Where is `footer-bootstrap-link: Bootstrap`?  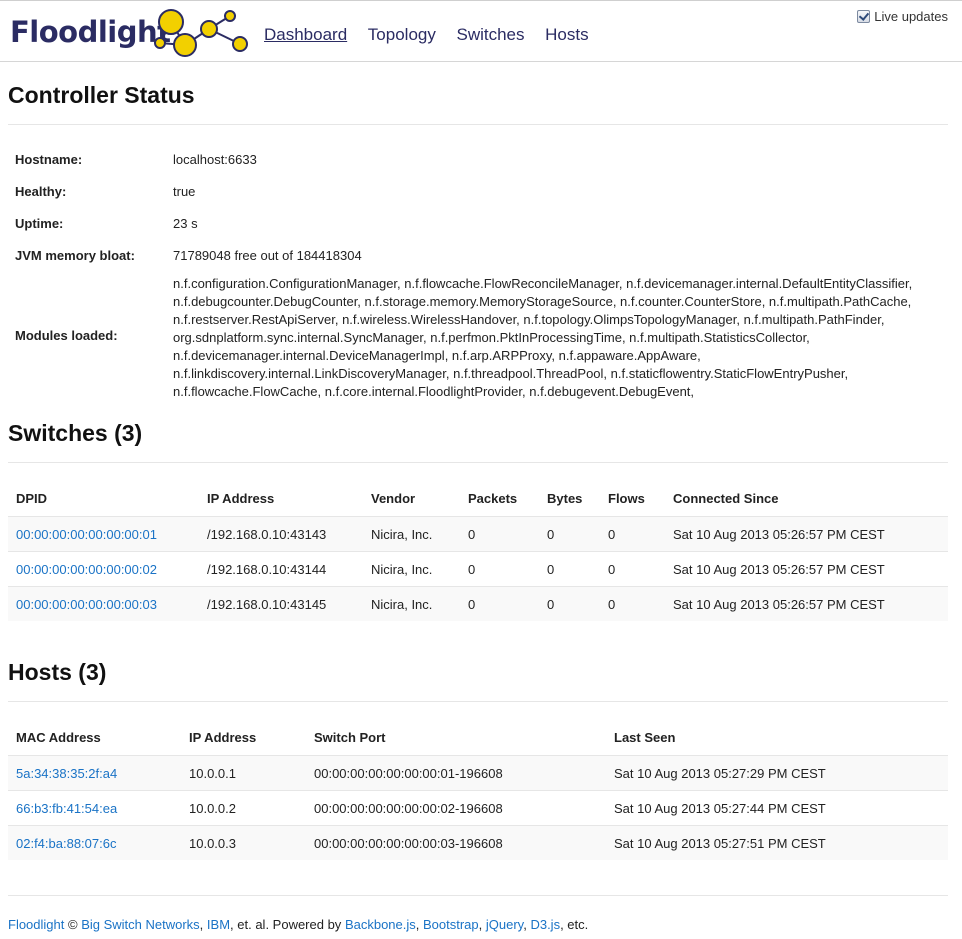 footer-bootstrap-link: Bootstrap is located at coordinates (451, 924).